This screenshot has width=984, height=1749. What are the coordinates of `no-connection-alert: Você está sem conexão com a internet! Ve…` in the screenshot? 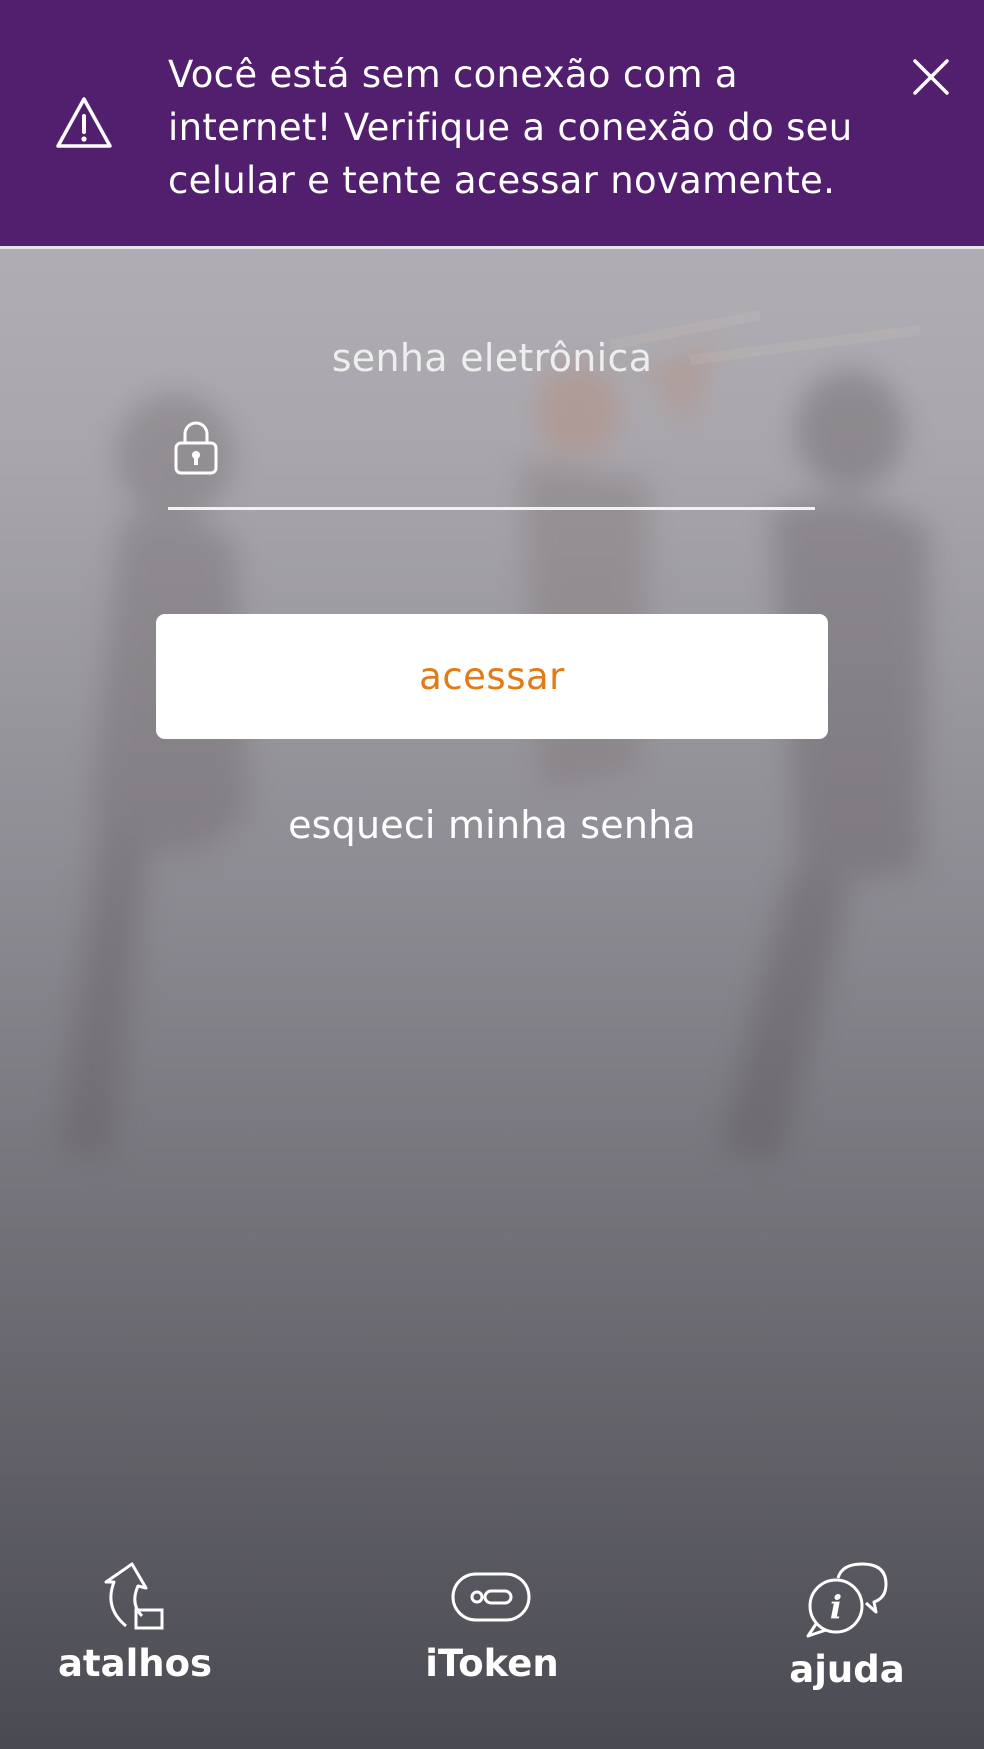 It's located at (492, 124).